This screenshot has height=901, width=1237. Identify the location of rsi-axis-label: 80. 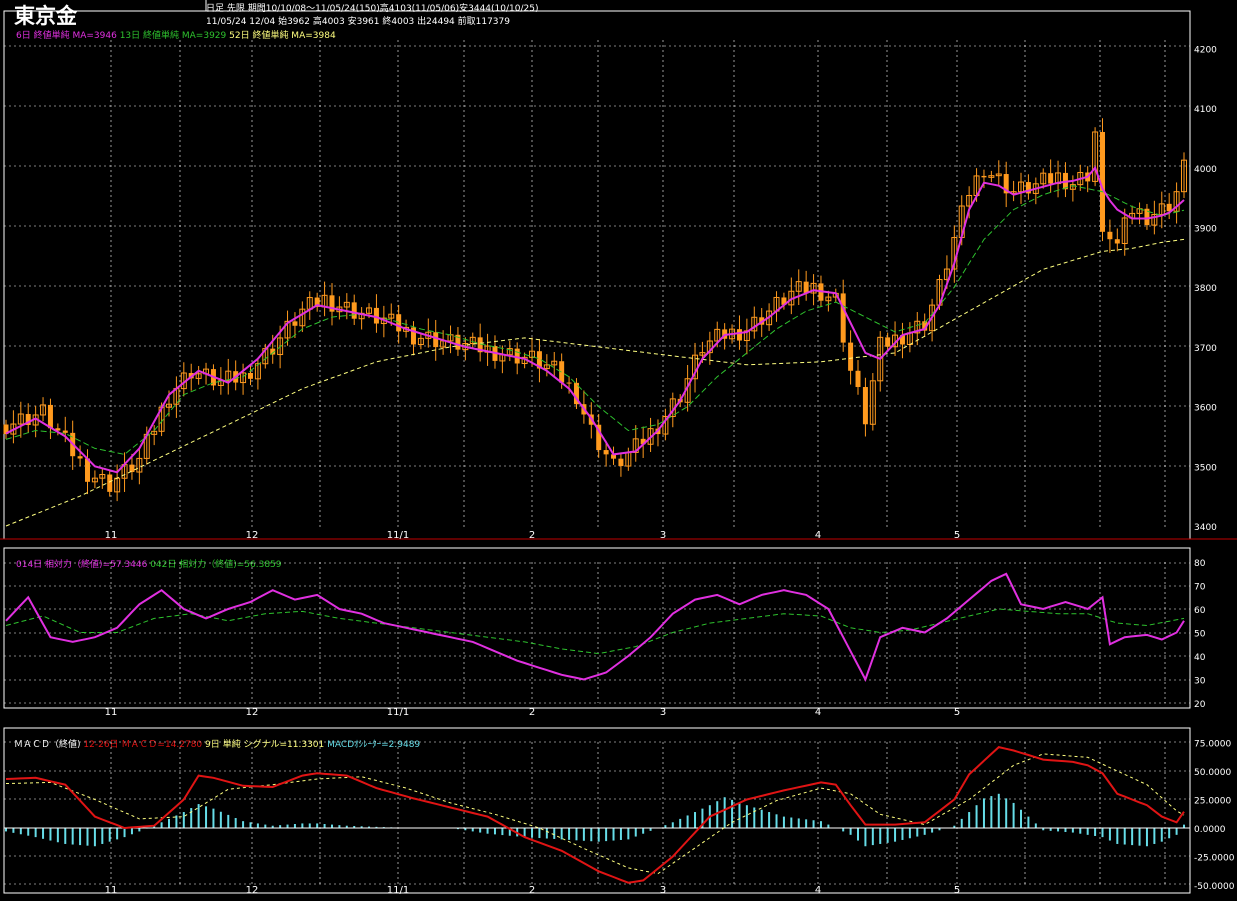
(1200, 564).